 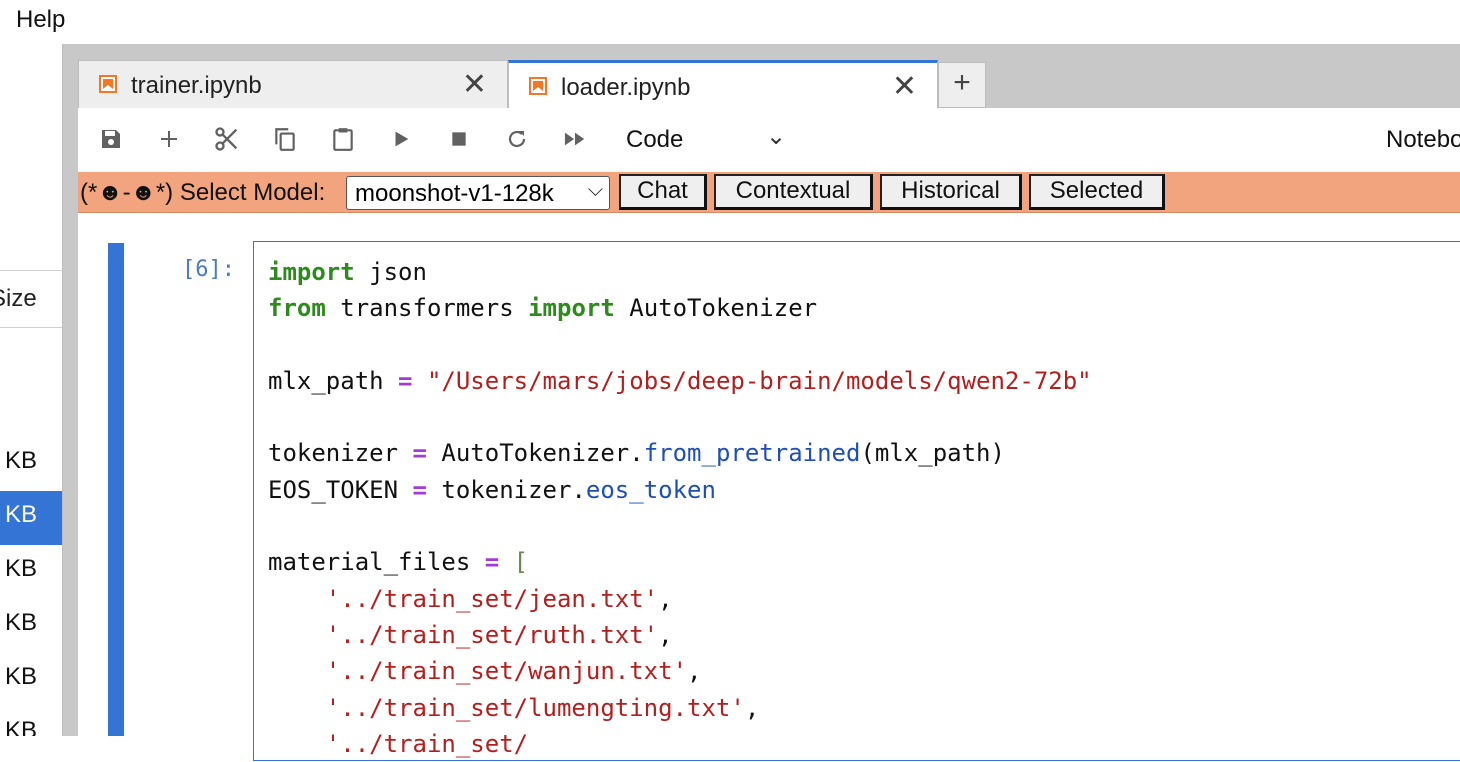 What do you see at coordinates (459, 139) in the screenshot?
I see `stop-icon` at bounding box center [459, 139].